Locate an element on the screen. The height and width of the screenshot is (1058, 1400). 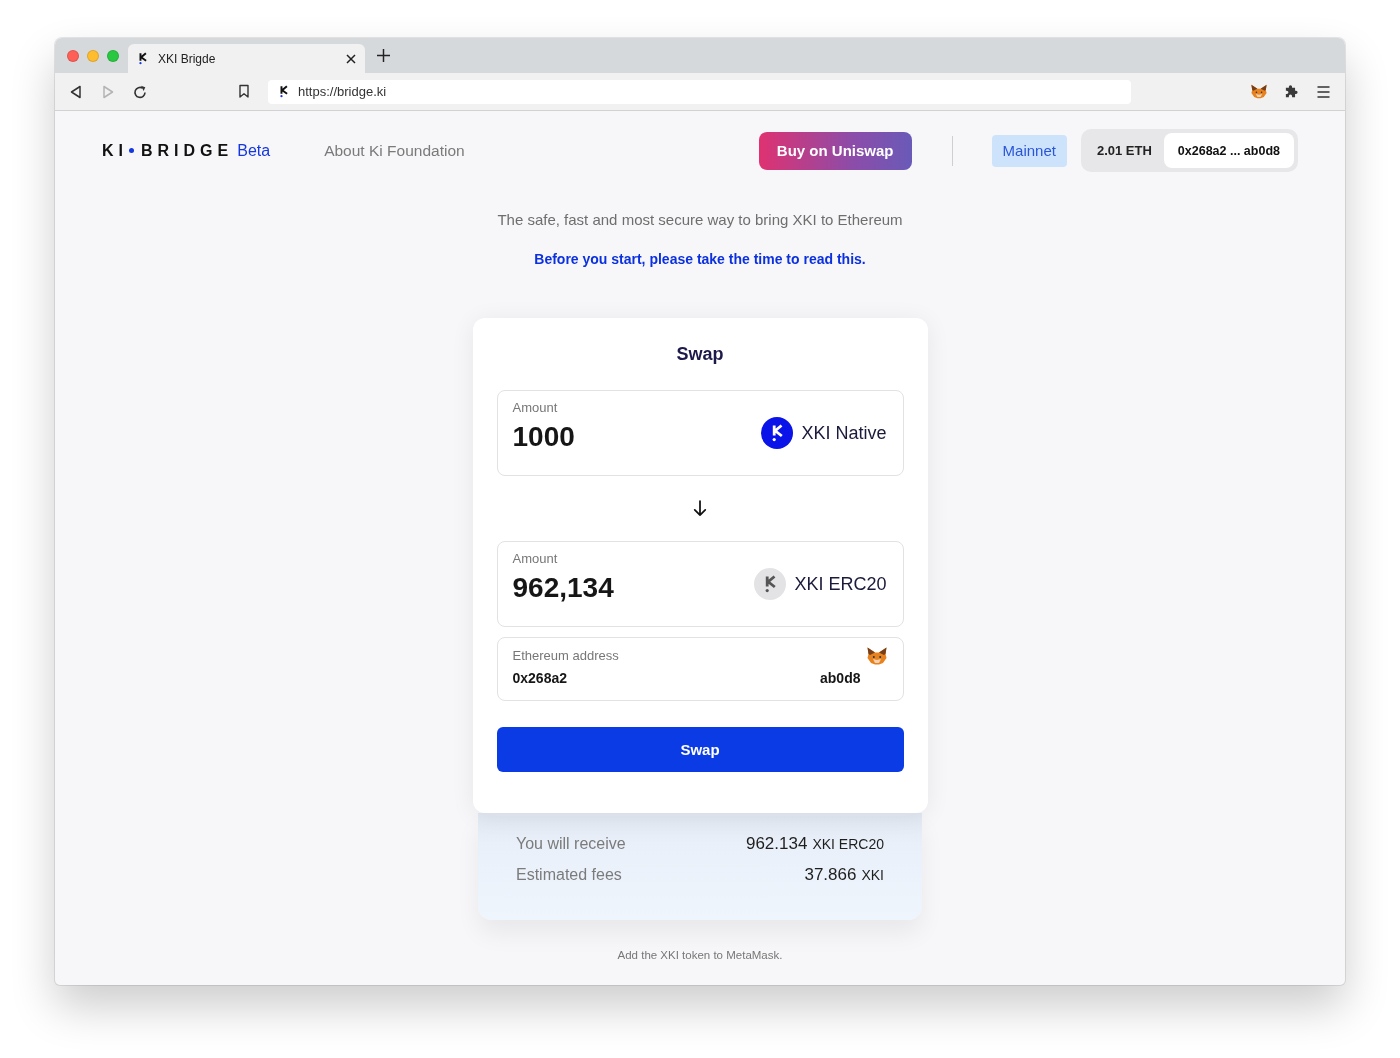
token-name: XKI Native is located at coordinates (844, 433).